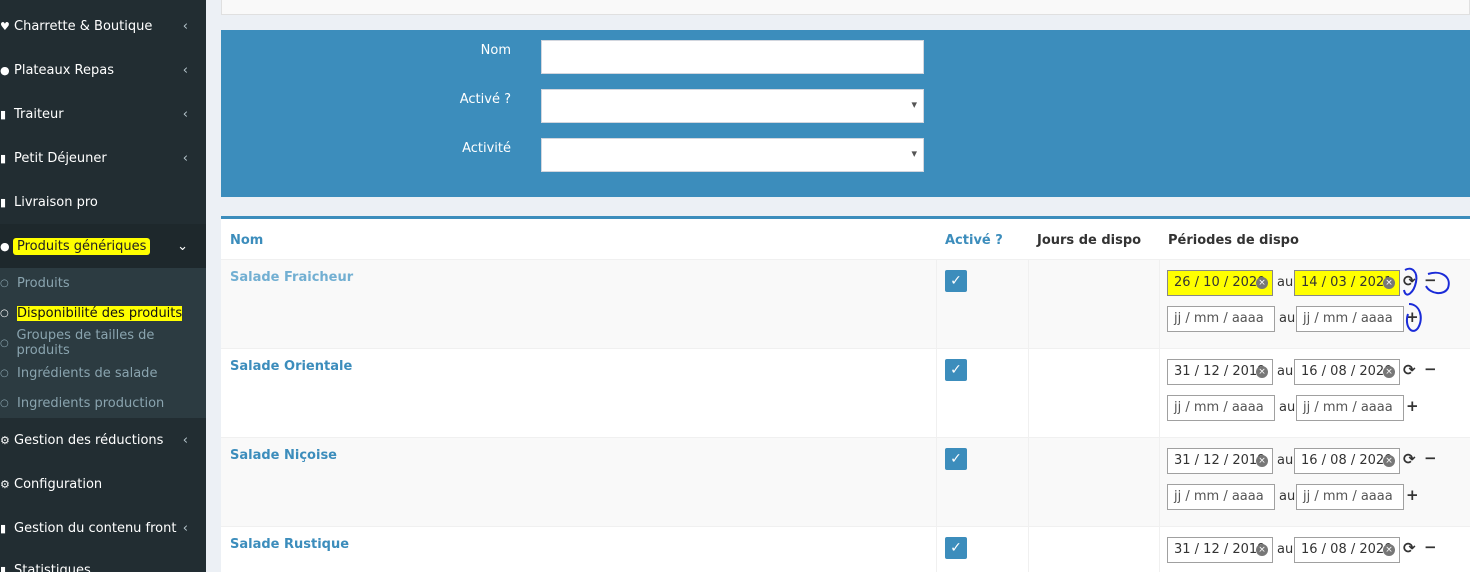 The image size is (1470, 572). What do you see at coordinates (103, 70) in the screenshot?
I see `sidebar-item-plateaux-repas: ● Plateaux Repas ‹` at bounding box center [103, 70].